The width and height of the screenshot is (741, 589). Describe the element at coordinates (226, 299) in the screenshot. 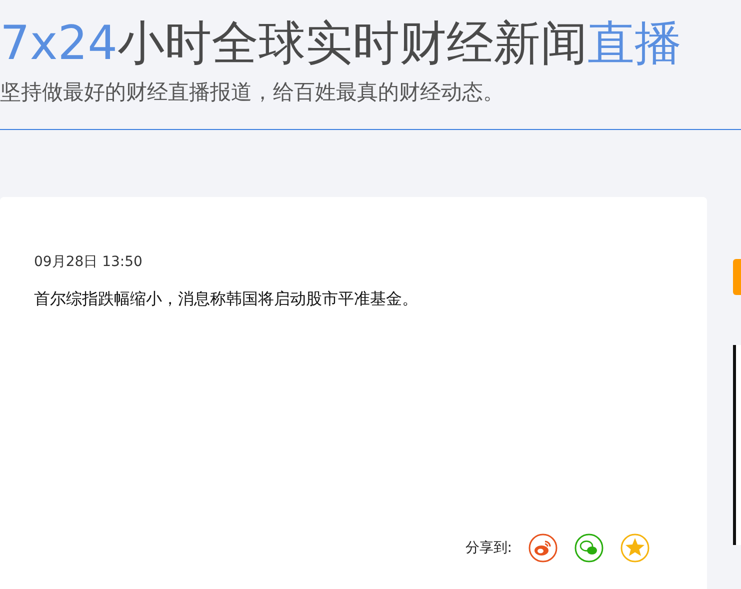

I see `news-text: 首尔综指跌幅缩小，消息称韩国将启动股市平准基金。` at that location.